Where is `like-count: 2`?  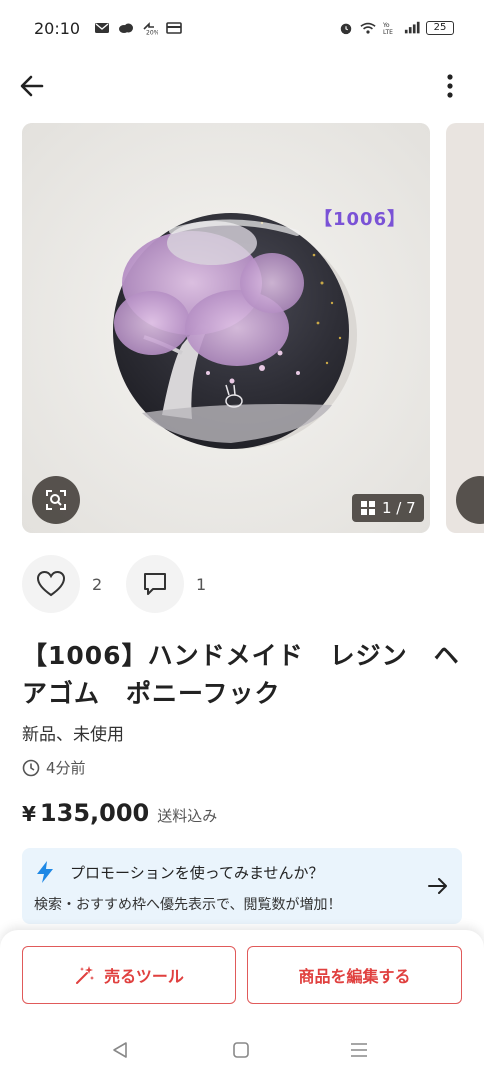
like-count: 2 is located at coordinates (97, 584).